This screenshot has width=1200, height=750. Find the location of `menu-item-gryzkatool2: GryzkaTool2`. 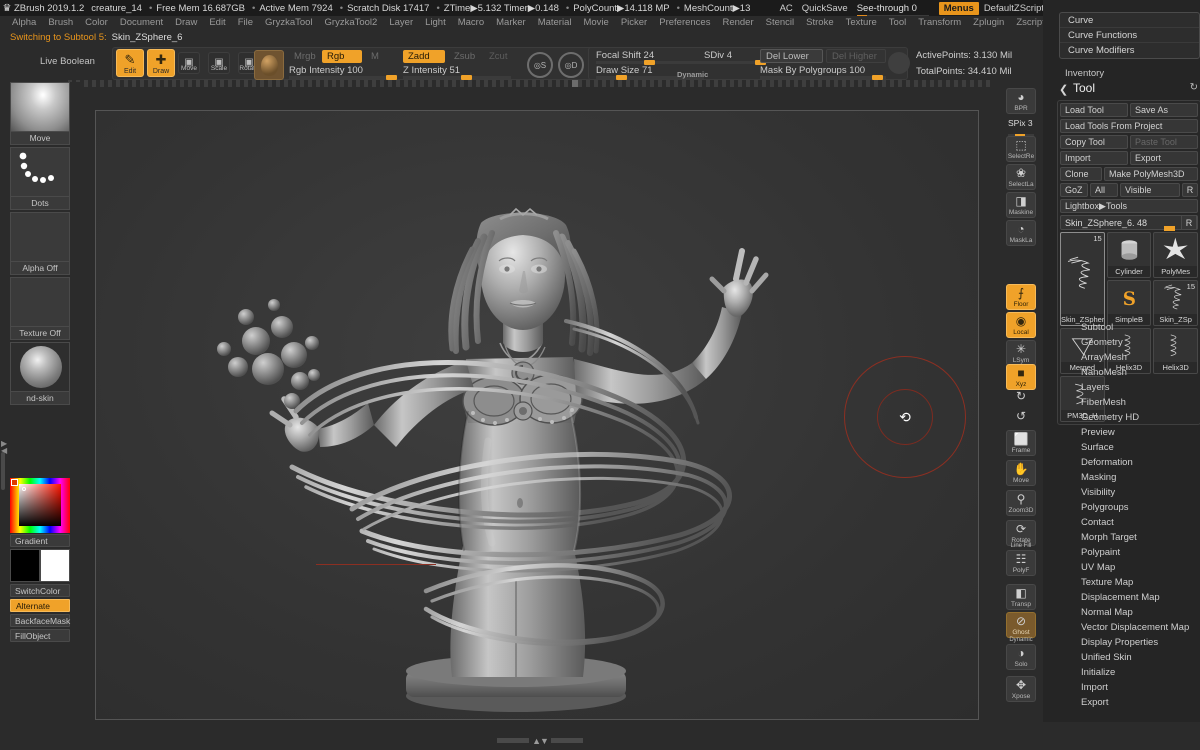

menu-item-gryzkatool2: GryzkaTool2 is located at coordinates (351, 22).